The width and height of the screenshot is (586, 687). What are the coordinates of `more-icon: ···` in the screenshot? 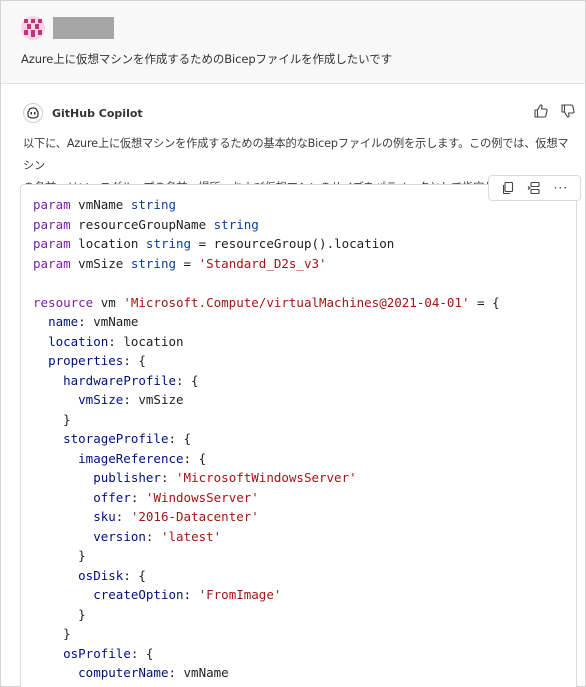 It's located at (561, 188).